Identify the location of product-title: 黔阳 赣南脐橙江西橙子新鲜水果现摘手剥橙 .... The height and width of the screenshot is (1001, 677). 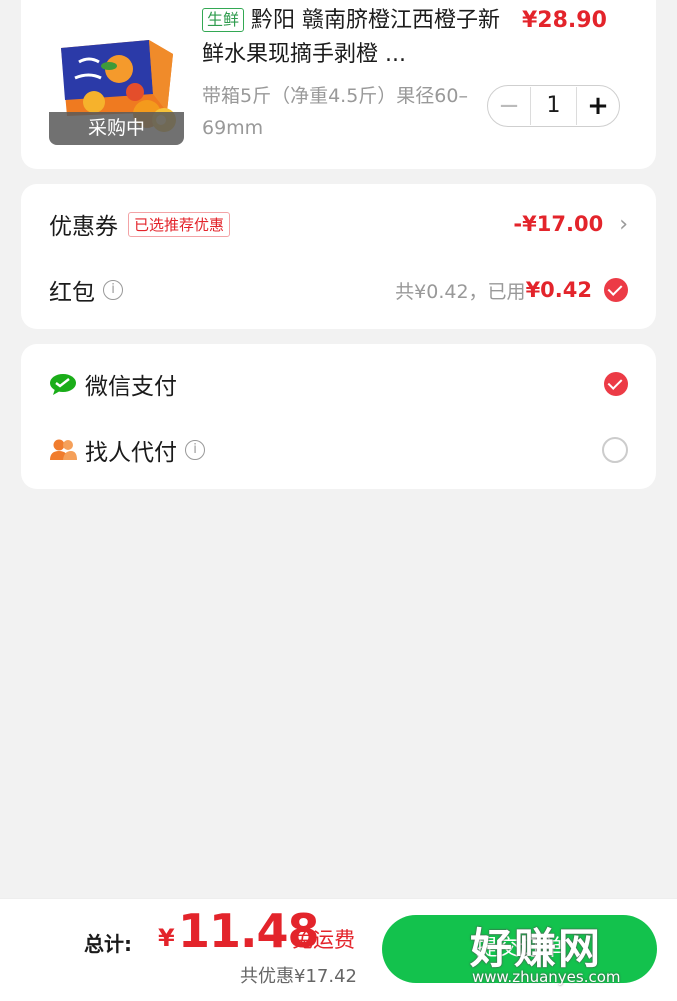
(352, 38).